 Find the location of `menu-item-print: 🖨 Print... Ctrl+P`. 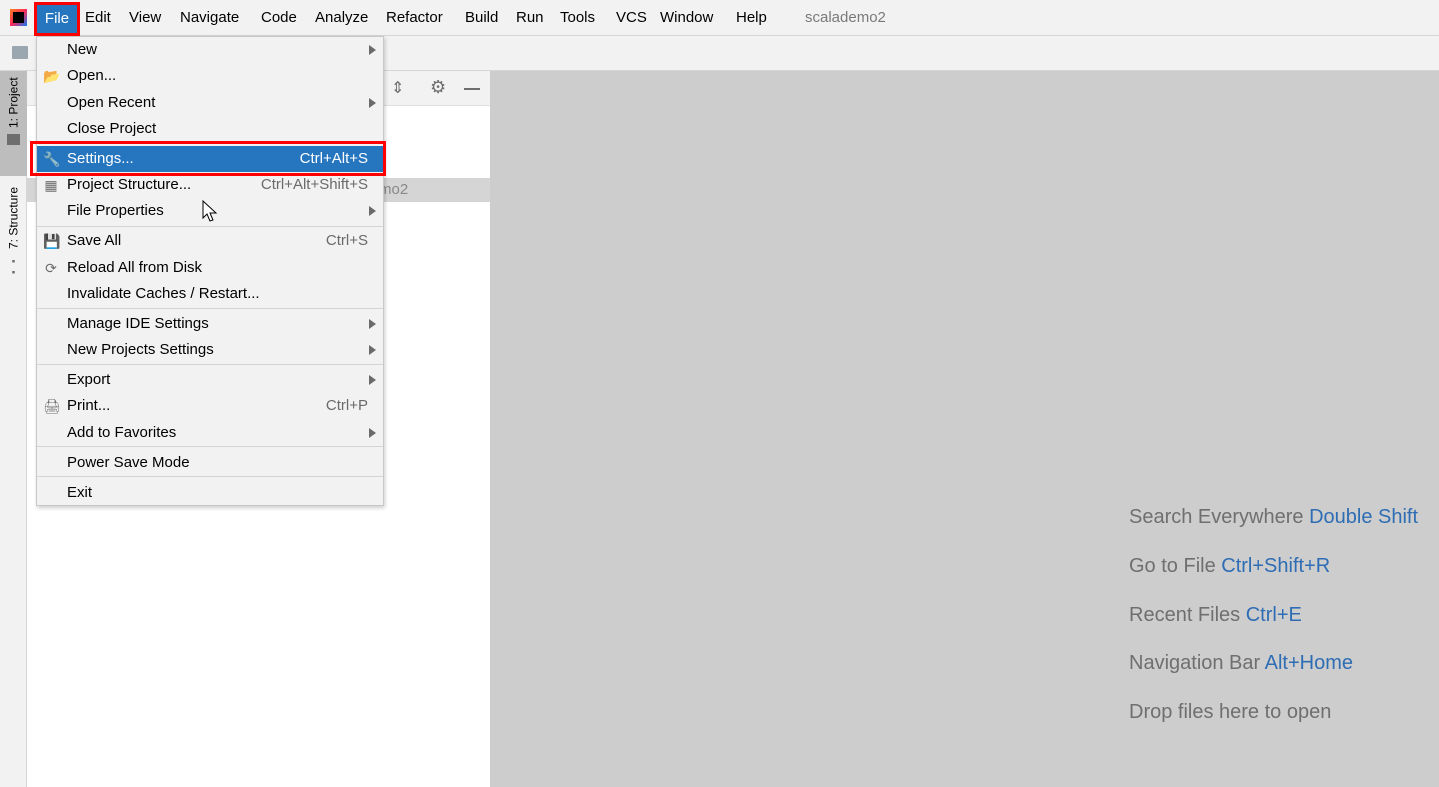

menu-item-print: 🖨 Print... Ctrl+P is located at coordinates (210, 406).